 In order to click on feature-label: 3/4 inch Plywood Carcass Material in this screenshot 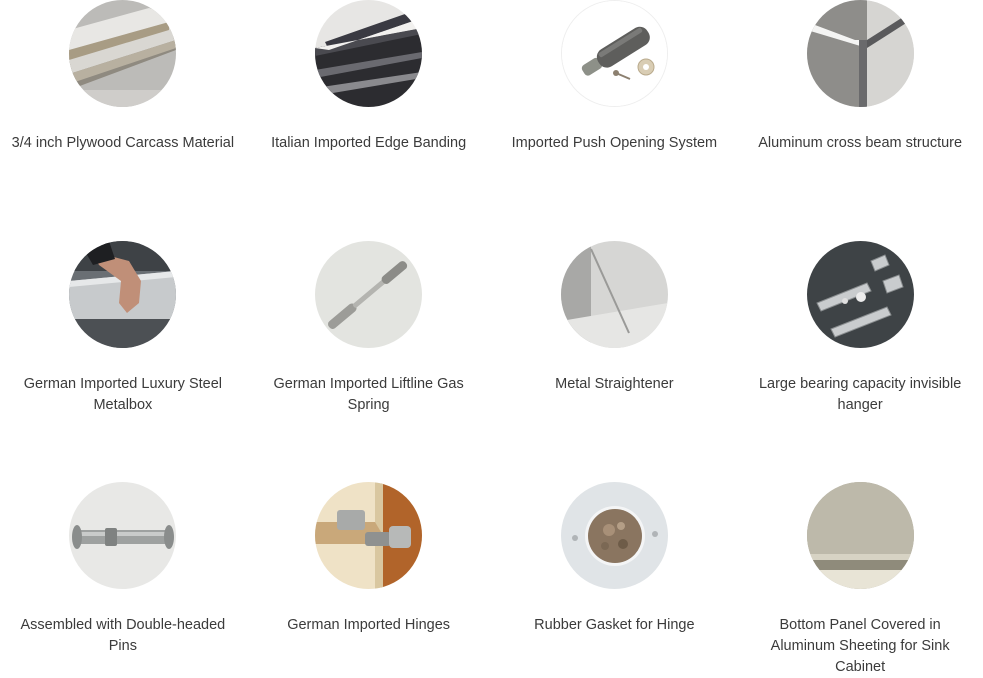, I will do `click(123, 143)`.